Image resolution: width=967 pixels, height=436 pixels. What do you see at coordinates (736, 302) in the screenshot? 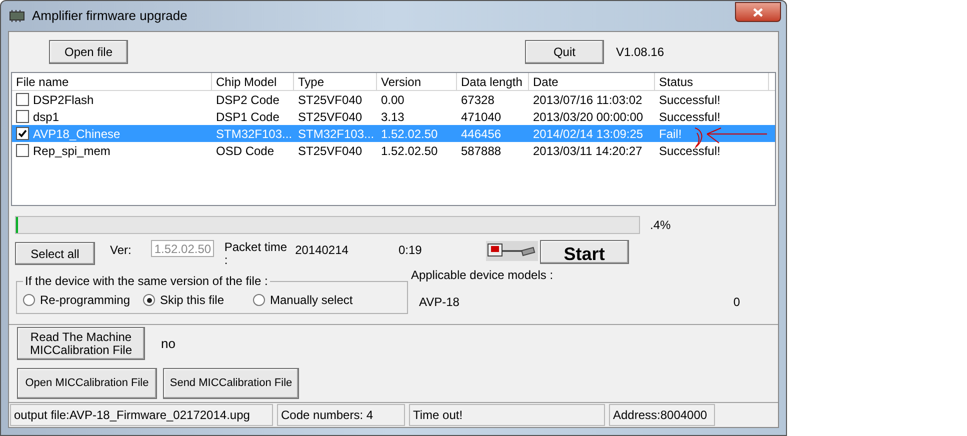
I see `device-count: 0` at bounding box center [736, 302].